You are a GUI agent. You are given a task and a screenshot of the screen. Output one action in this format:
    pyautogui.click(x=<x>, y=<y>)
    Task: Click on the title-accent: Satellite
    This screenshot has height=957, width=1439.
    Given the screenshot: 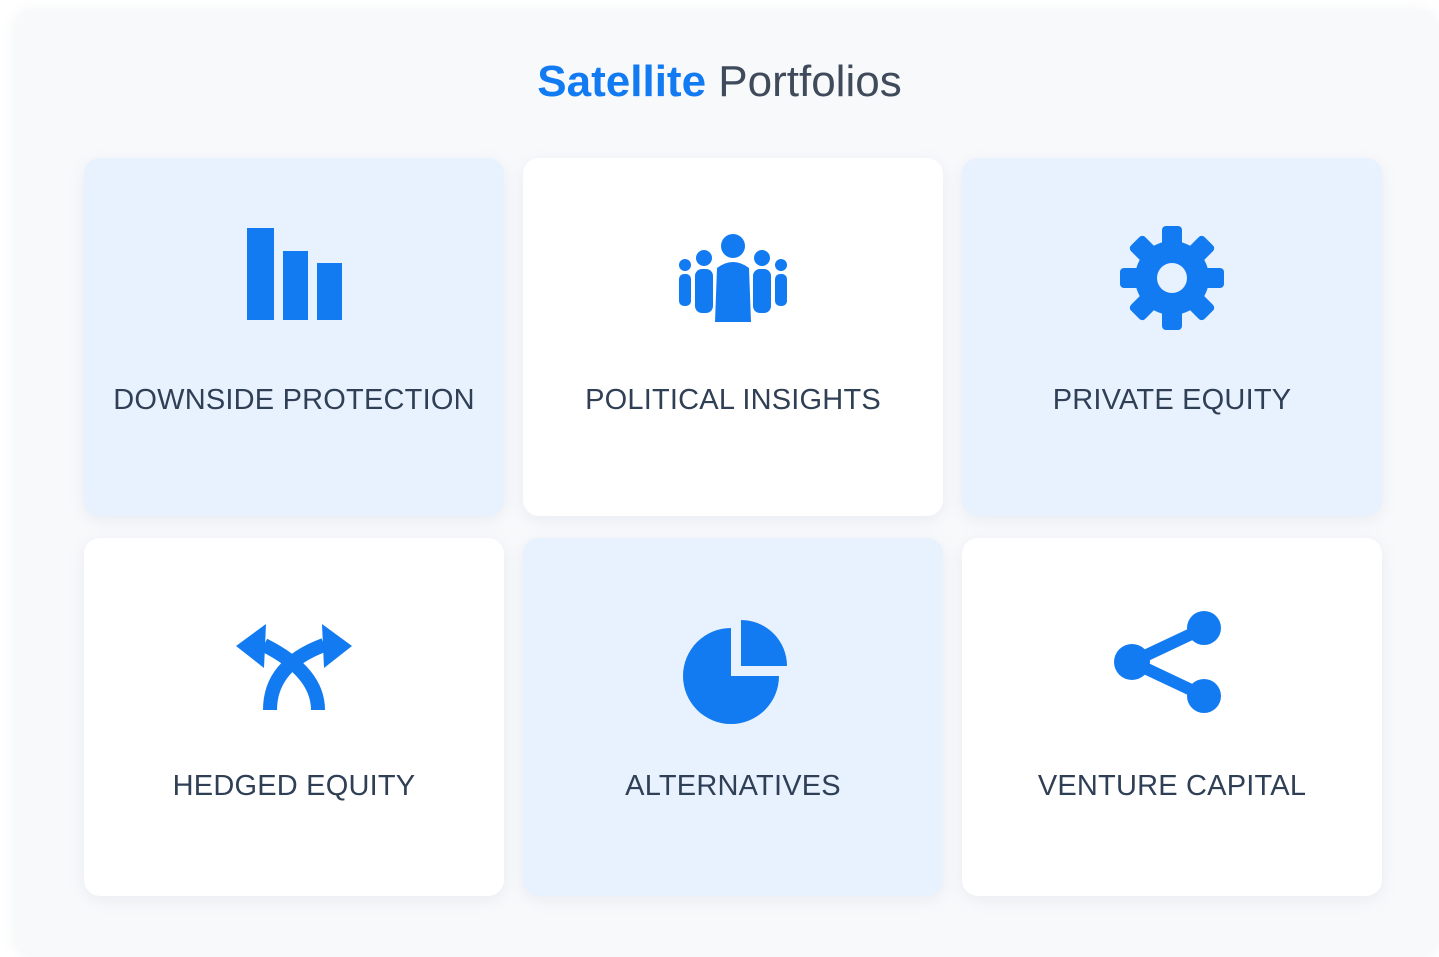 What is the action you would take?
    pyautogui.click(x=622, y=81)
    